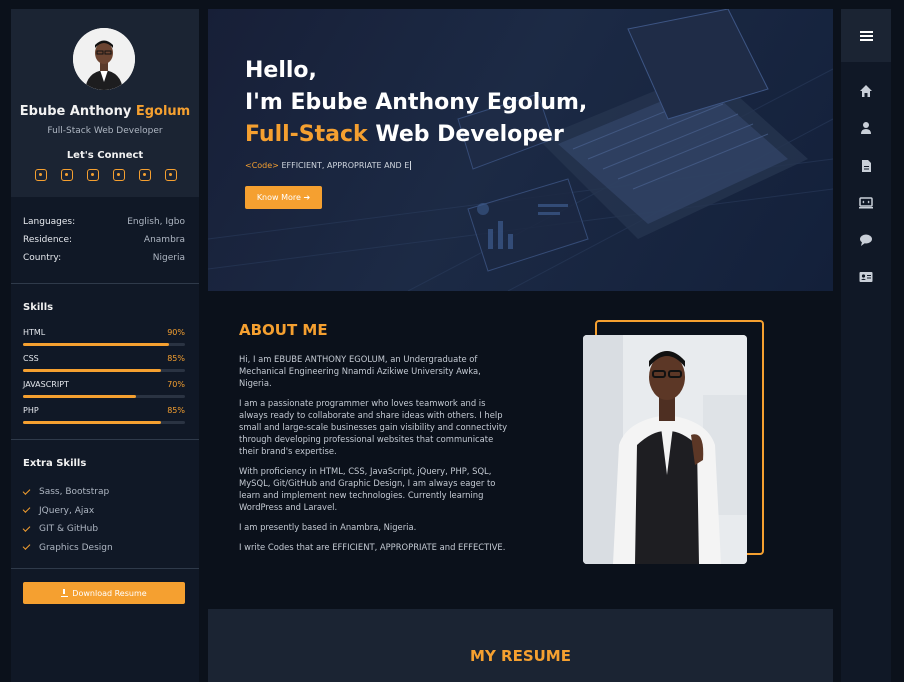 This screenshot has width=904, height=682. Describe the element at coordinates (49, 222) in the screenshot. I see `info-key: Languages:` at that location.